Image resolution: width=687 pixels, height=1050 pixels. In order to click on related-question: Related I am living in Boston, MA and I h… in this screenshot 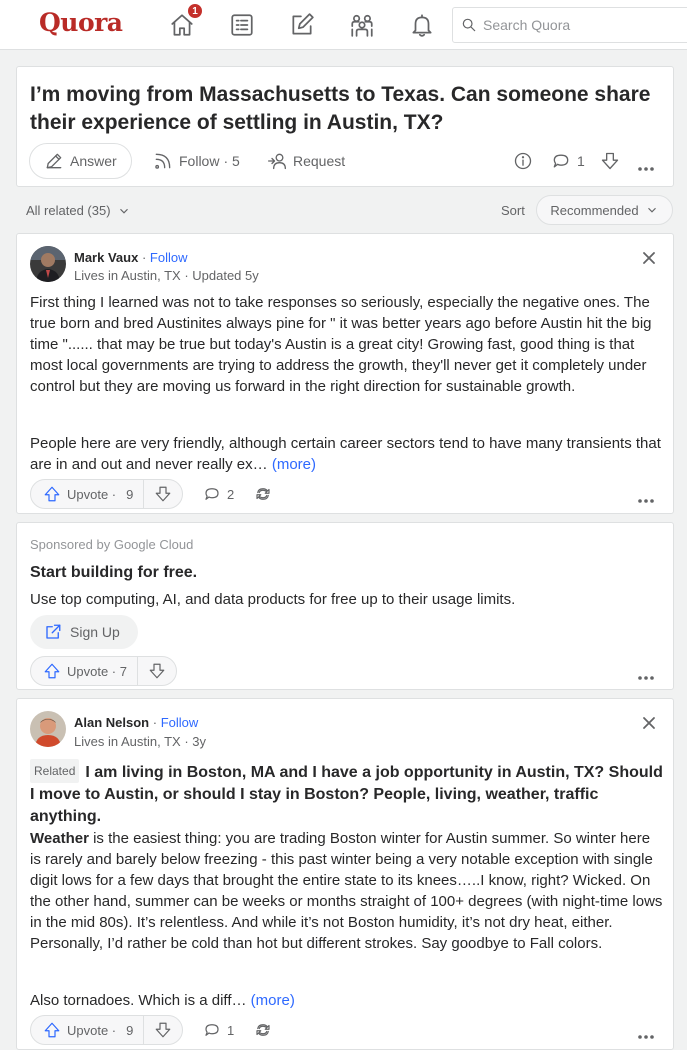, I will do `click(347, 793)`.